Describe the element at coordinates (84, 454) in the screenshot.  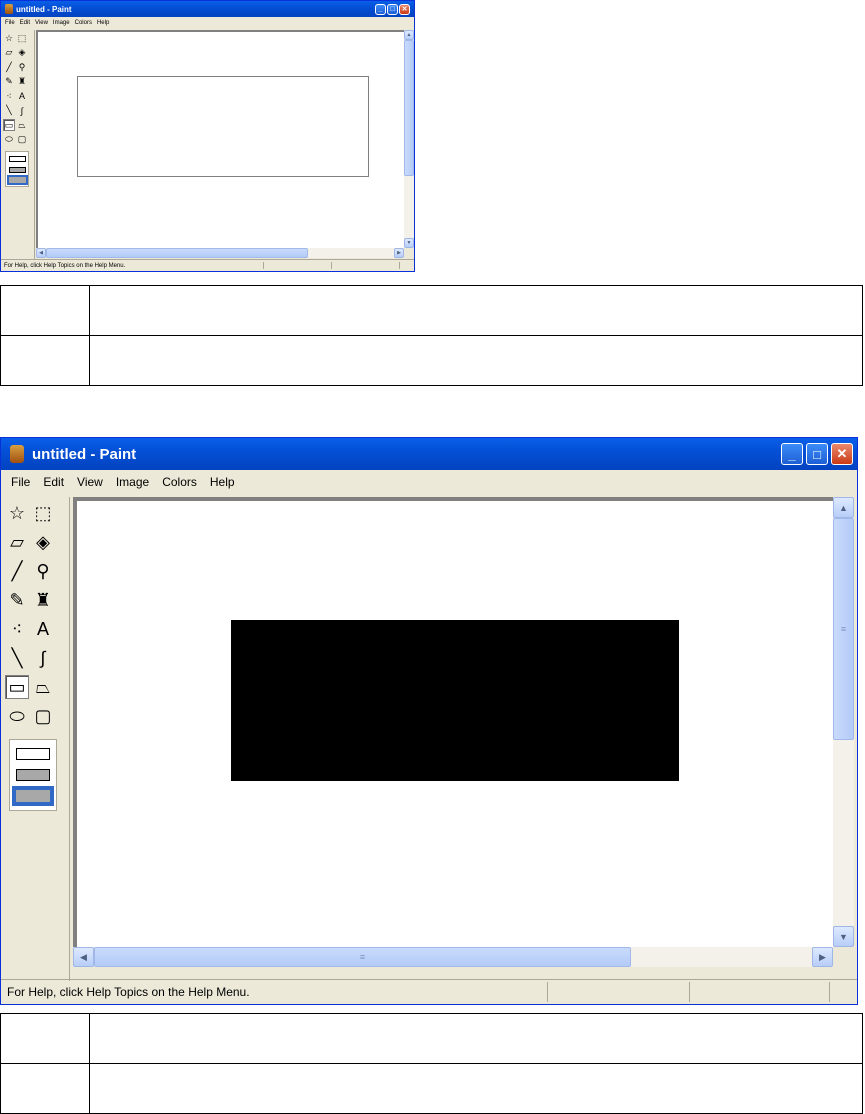
I see `window-title: untitled - Paint` at that location.